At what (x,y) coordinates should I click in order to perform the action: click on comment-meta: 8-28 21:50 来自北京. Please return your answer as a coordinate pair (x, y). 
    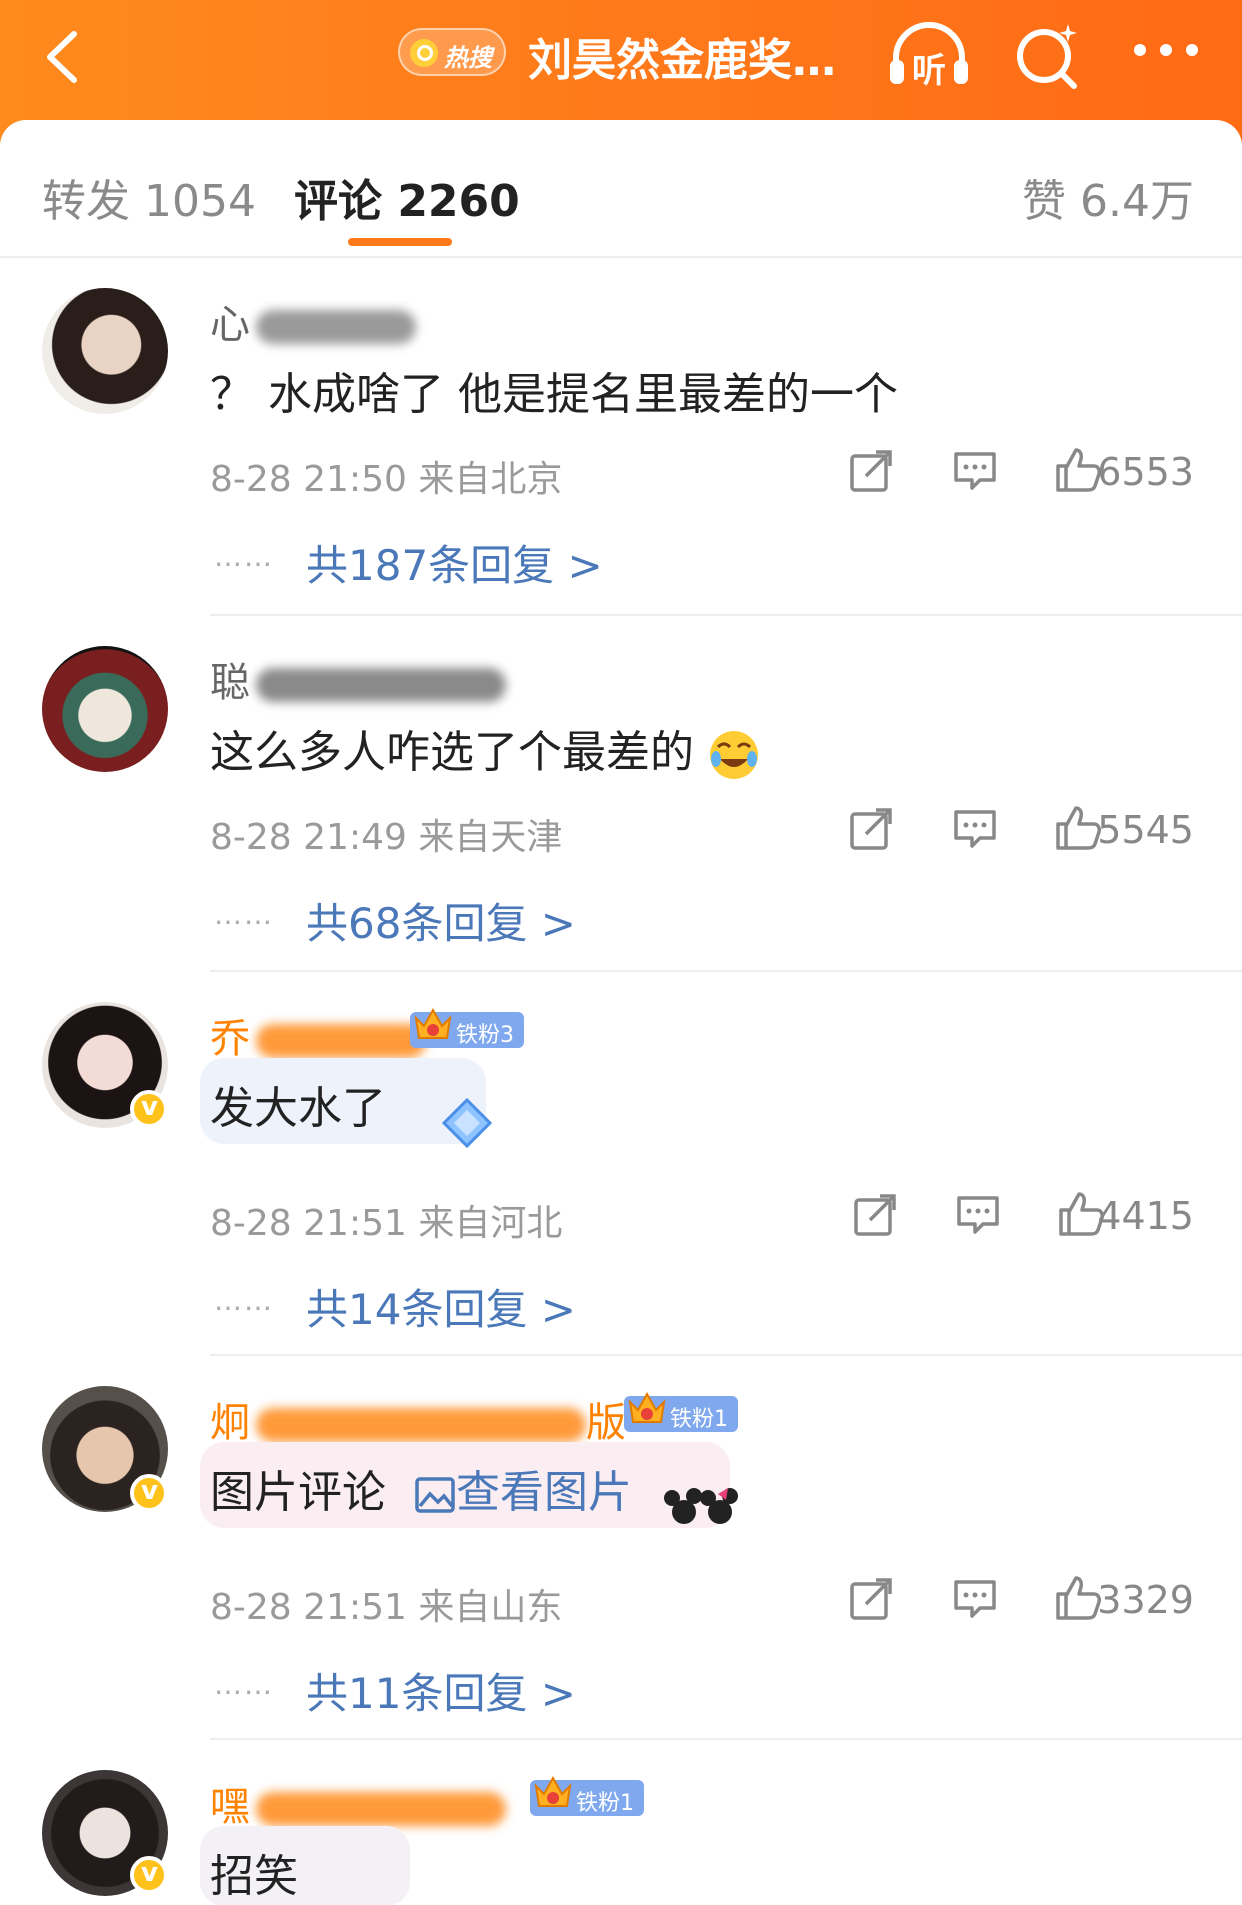
    Looking at the image, I should click on (386, 479).